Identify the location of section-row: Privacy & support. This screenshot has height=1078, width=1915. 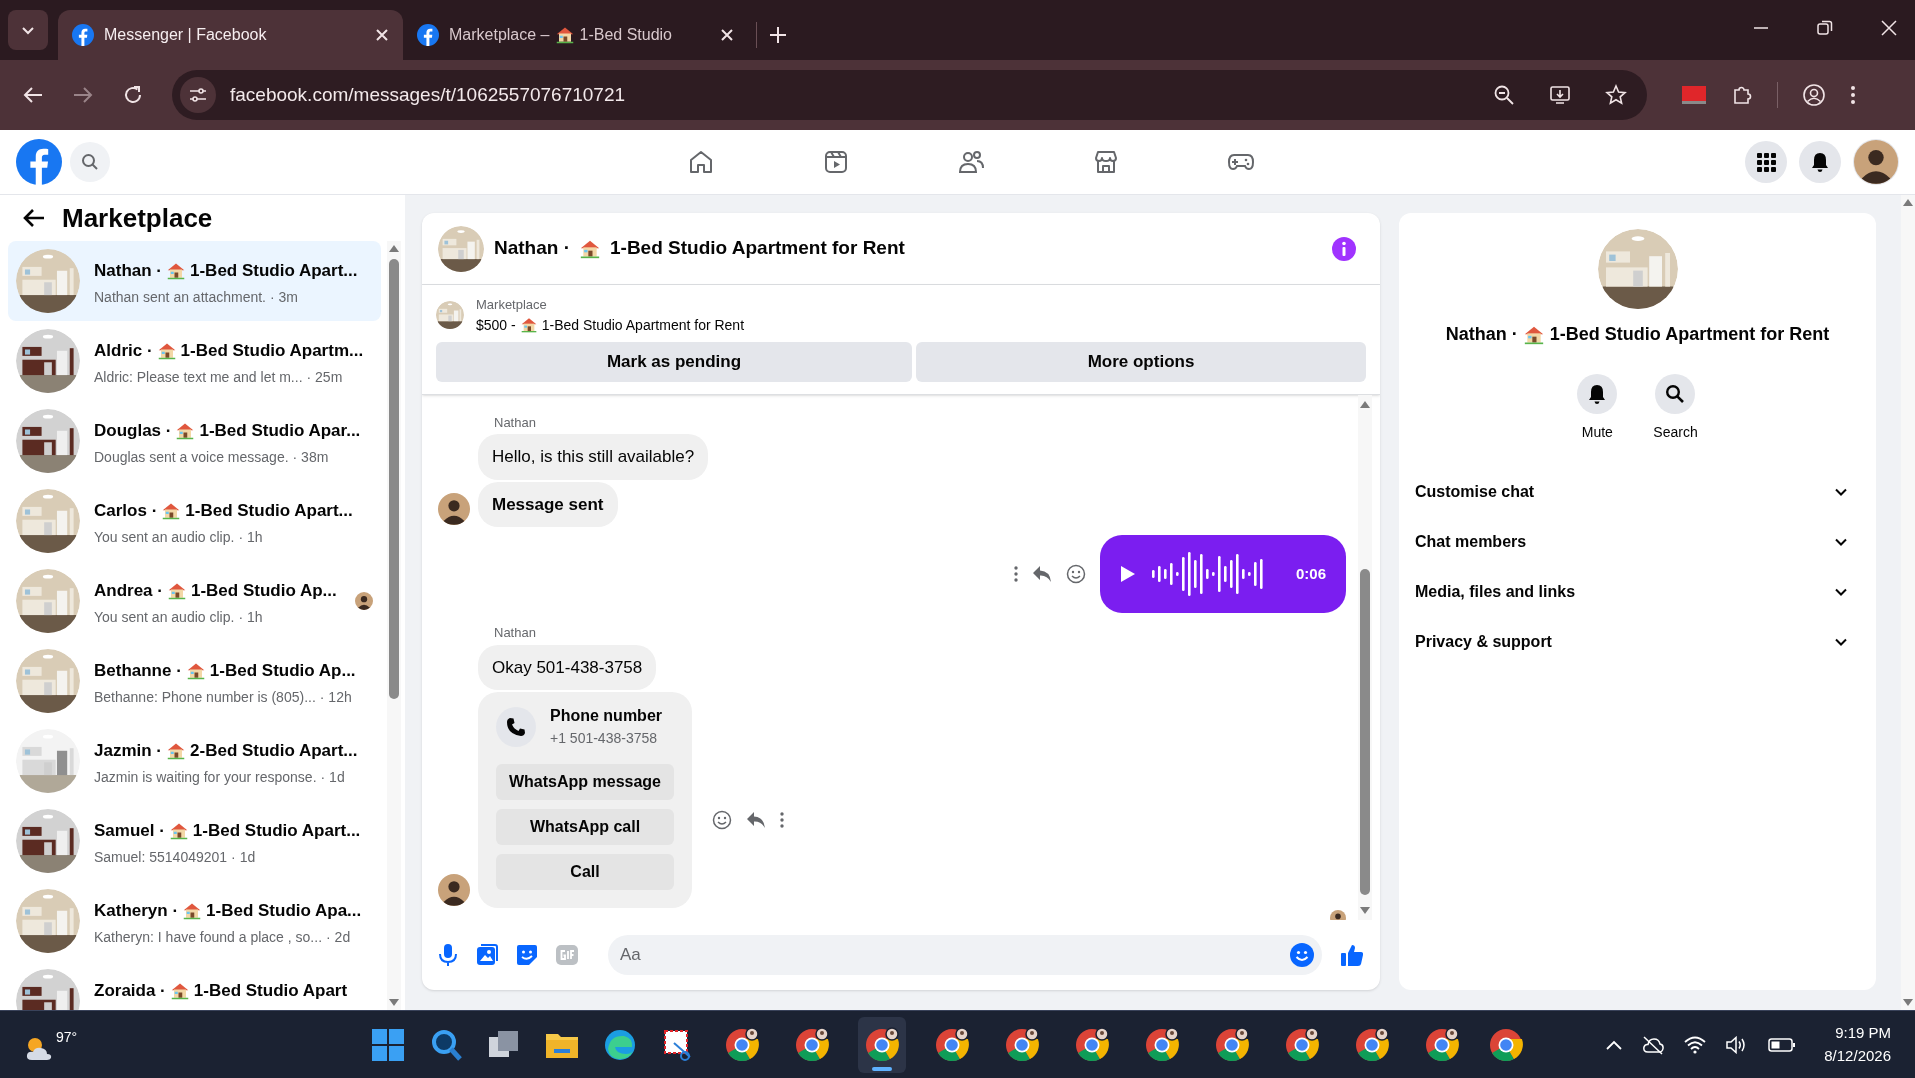
(1637, 642).